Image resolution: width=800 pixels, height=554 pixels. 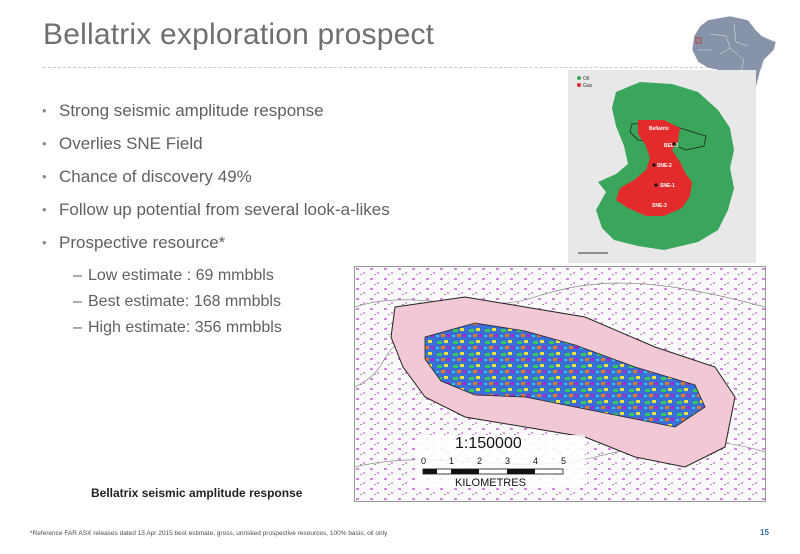 I want to click on scale-tick-label: 1, so click(x=451, y=461).